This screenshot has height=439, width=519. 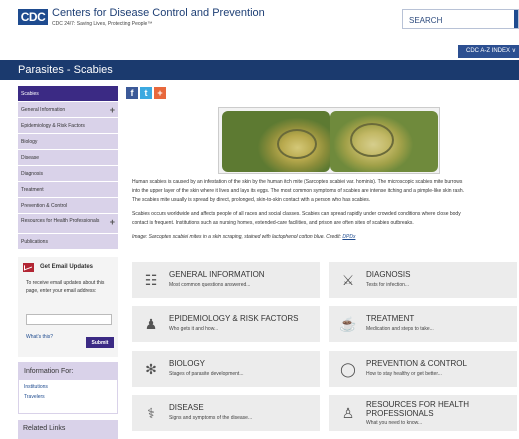 What do you see at coordinates (348, 324) in the screenshot?
I see `mortar-pestle-icon: ☕` at bounding box center [348, 324].